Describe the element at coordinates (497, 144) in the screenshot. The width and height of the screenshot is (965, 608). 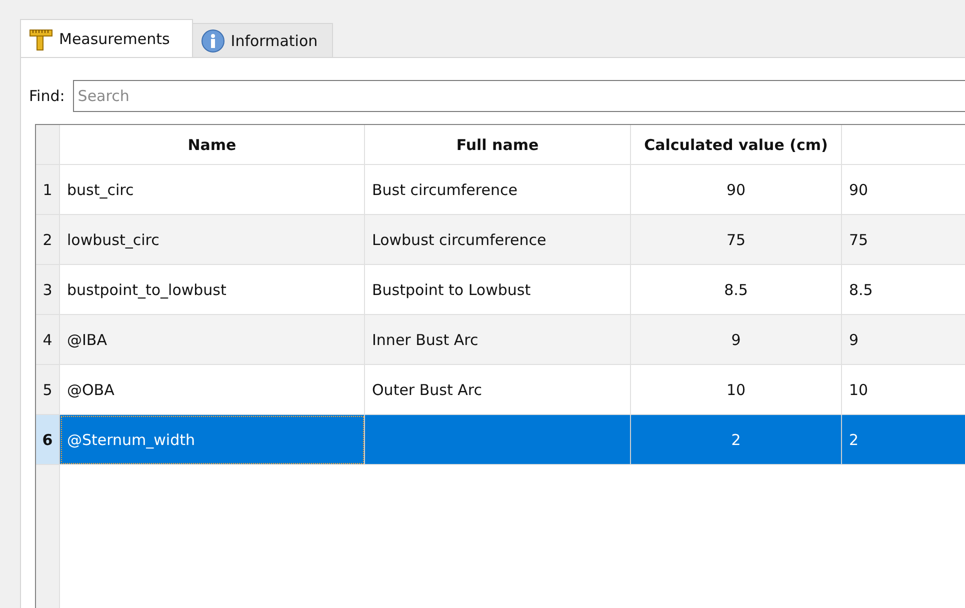
I see `column-header: Full name` at that location.